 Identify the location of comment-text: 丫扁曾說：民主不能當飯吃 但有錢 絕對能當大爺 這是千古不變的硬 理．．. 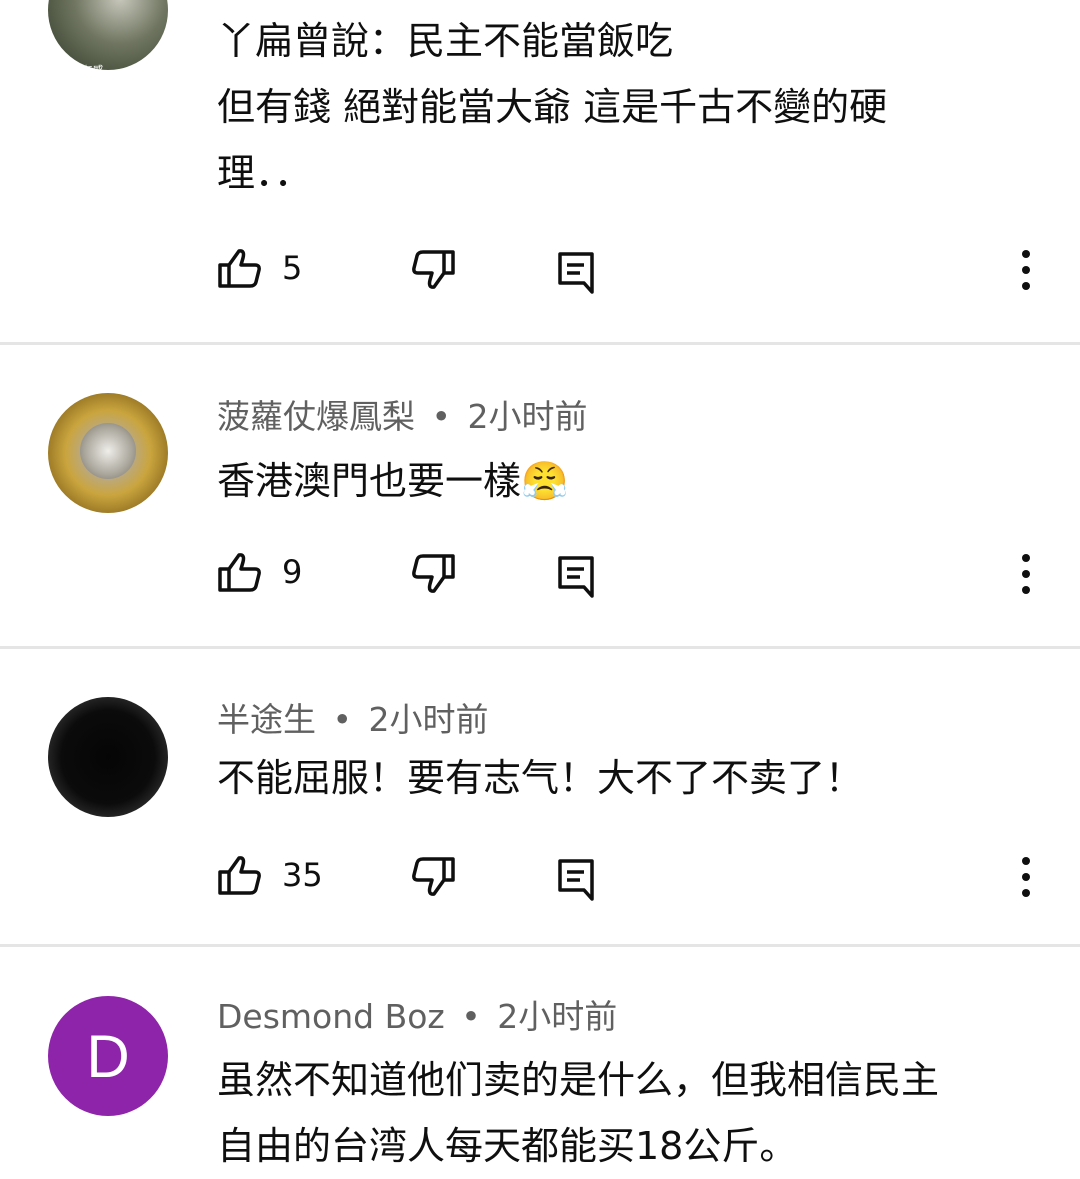
(617, 107).